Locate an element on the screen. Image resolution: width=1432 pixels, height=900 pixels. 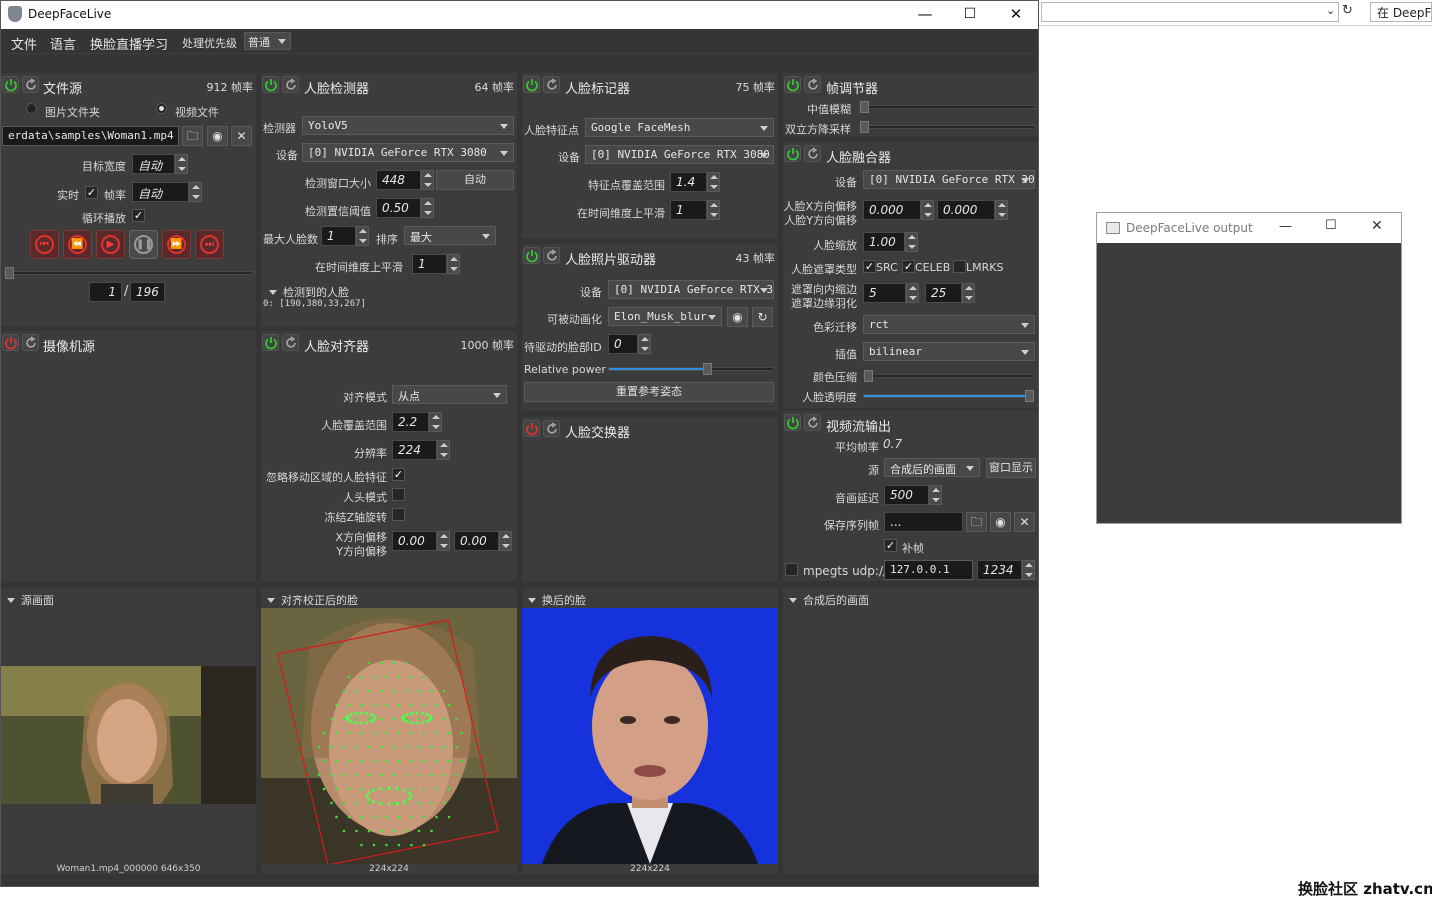
auto-button: 自动 is located at coordinates (475, 180).